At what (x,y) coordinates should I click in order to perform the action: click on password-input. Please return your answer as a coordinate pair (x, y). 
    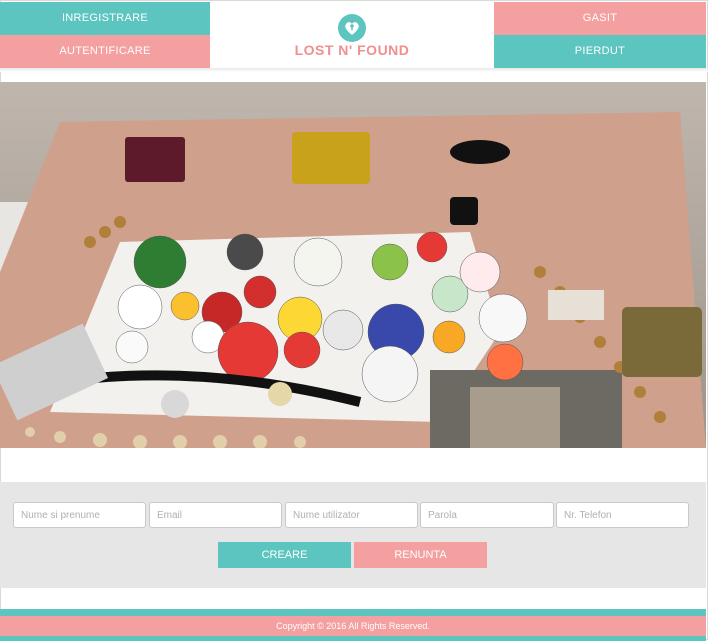
    Looking at the image, I should click on (487, 515).